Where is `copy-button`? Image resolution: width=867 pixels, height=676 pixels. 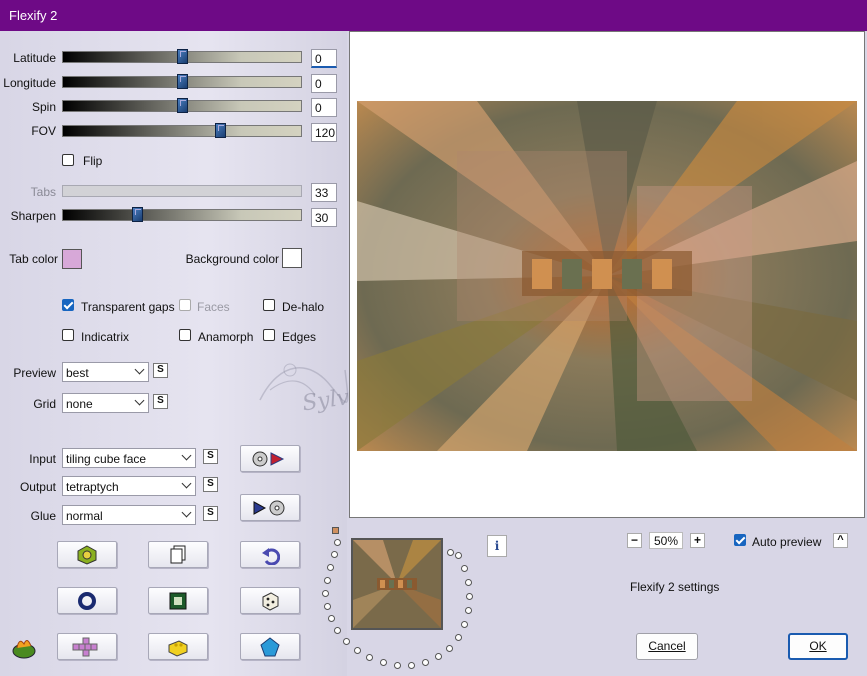
copy-button is located at coordinates (178, 554).